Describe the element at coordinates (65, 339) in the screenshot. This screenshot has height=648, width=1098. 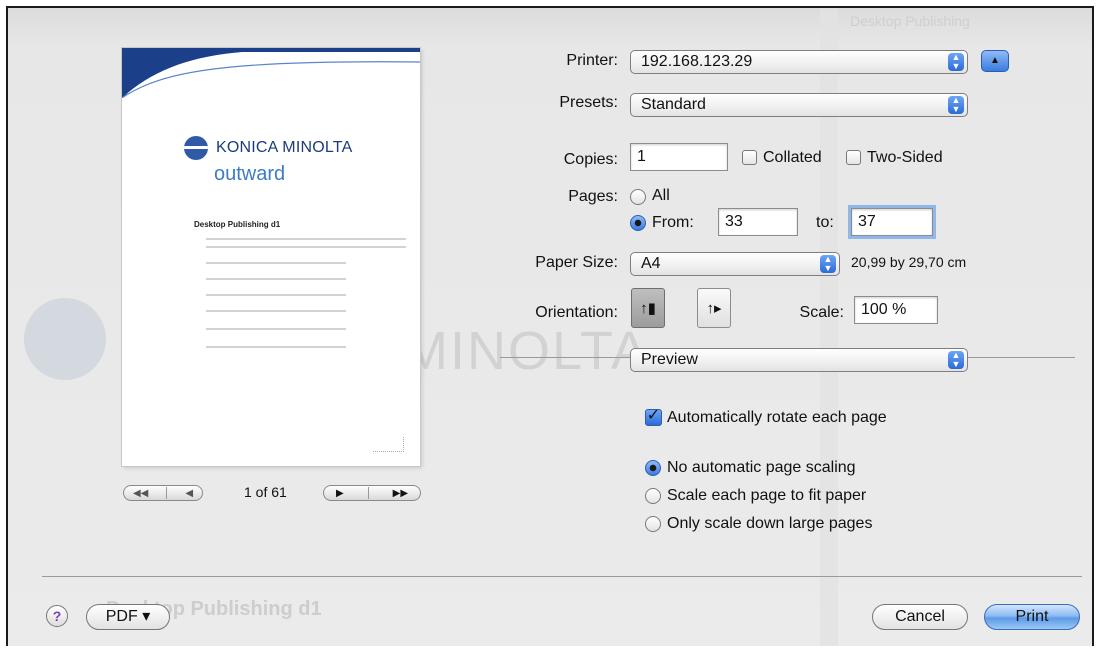
I see `background-logo-icon` at that location.